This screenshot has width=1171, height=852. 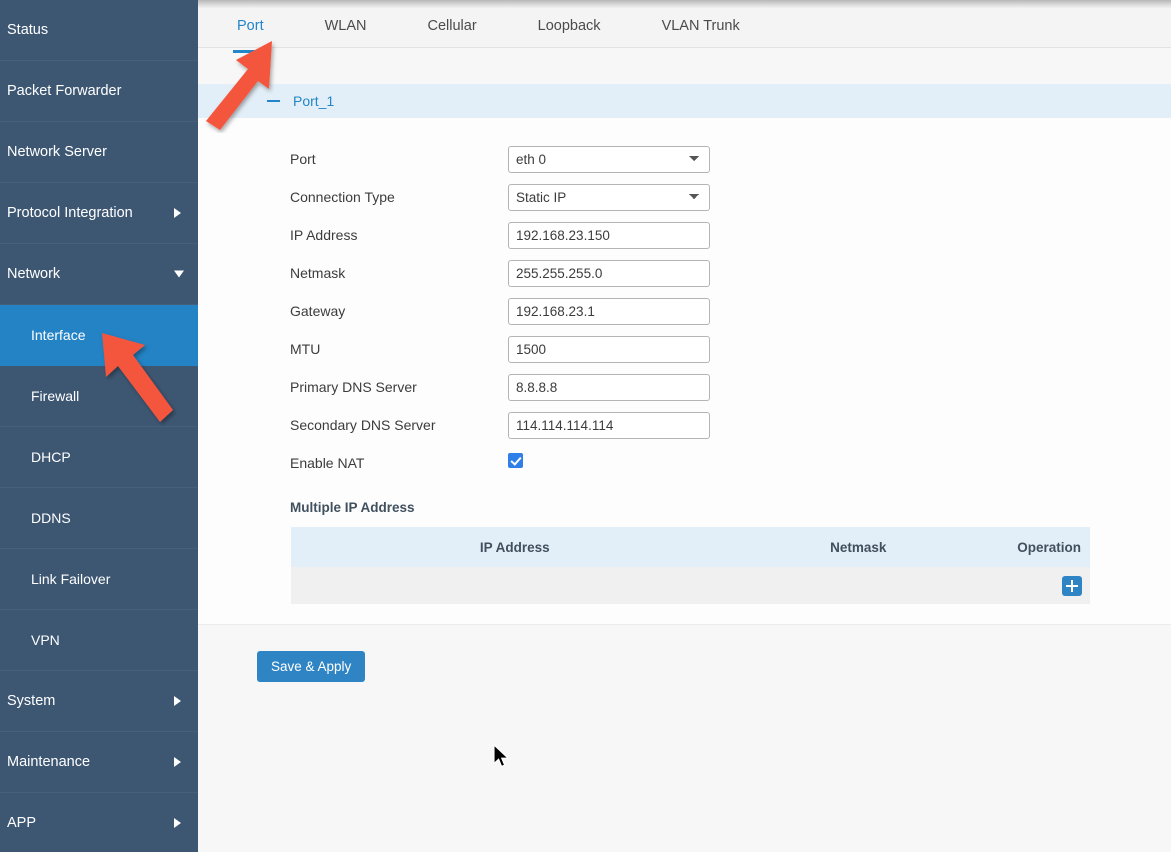 What do you see at coordinates (70, 213) in the screenshot?
I see `sidebar-item-label: Protocol Integration` at bounding box center [70, 213].